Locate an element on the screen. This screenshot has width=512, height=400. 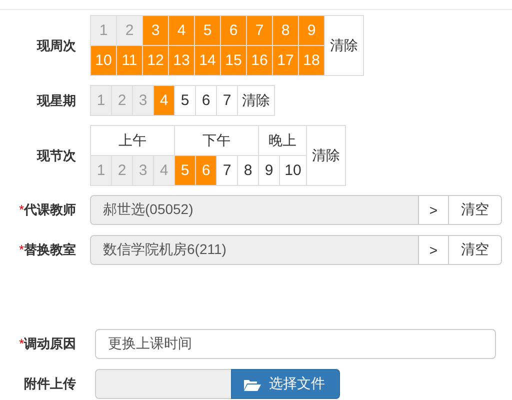
group-header: 下午 is located at coordinates (216, 140).